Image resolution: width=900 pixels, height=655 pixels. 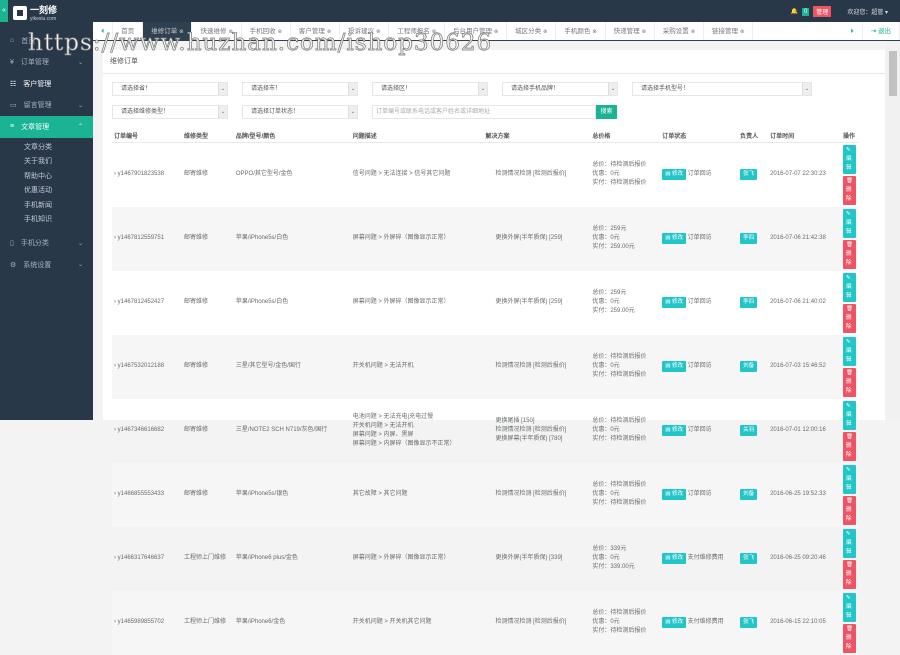 What do you see at coordinates (141, 238) in the screenshot?
I see `order-id: y1467812559751` at bounding box center [141, 238].